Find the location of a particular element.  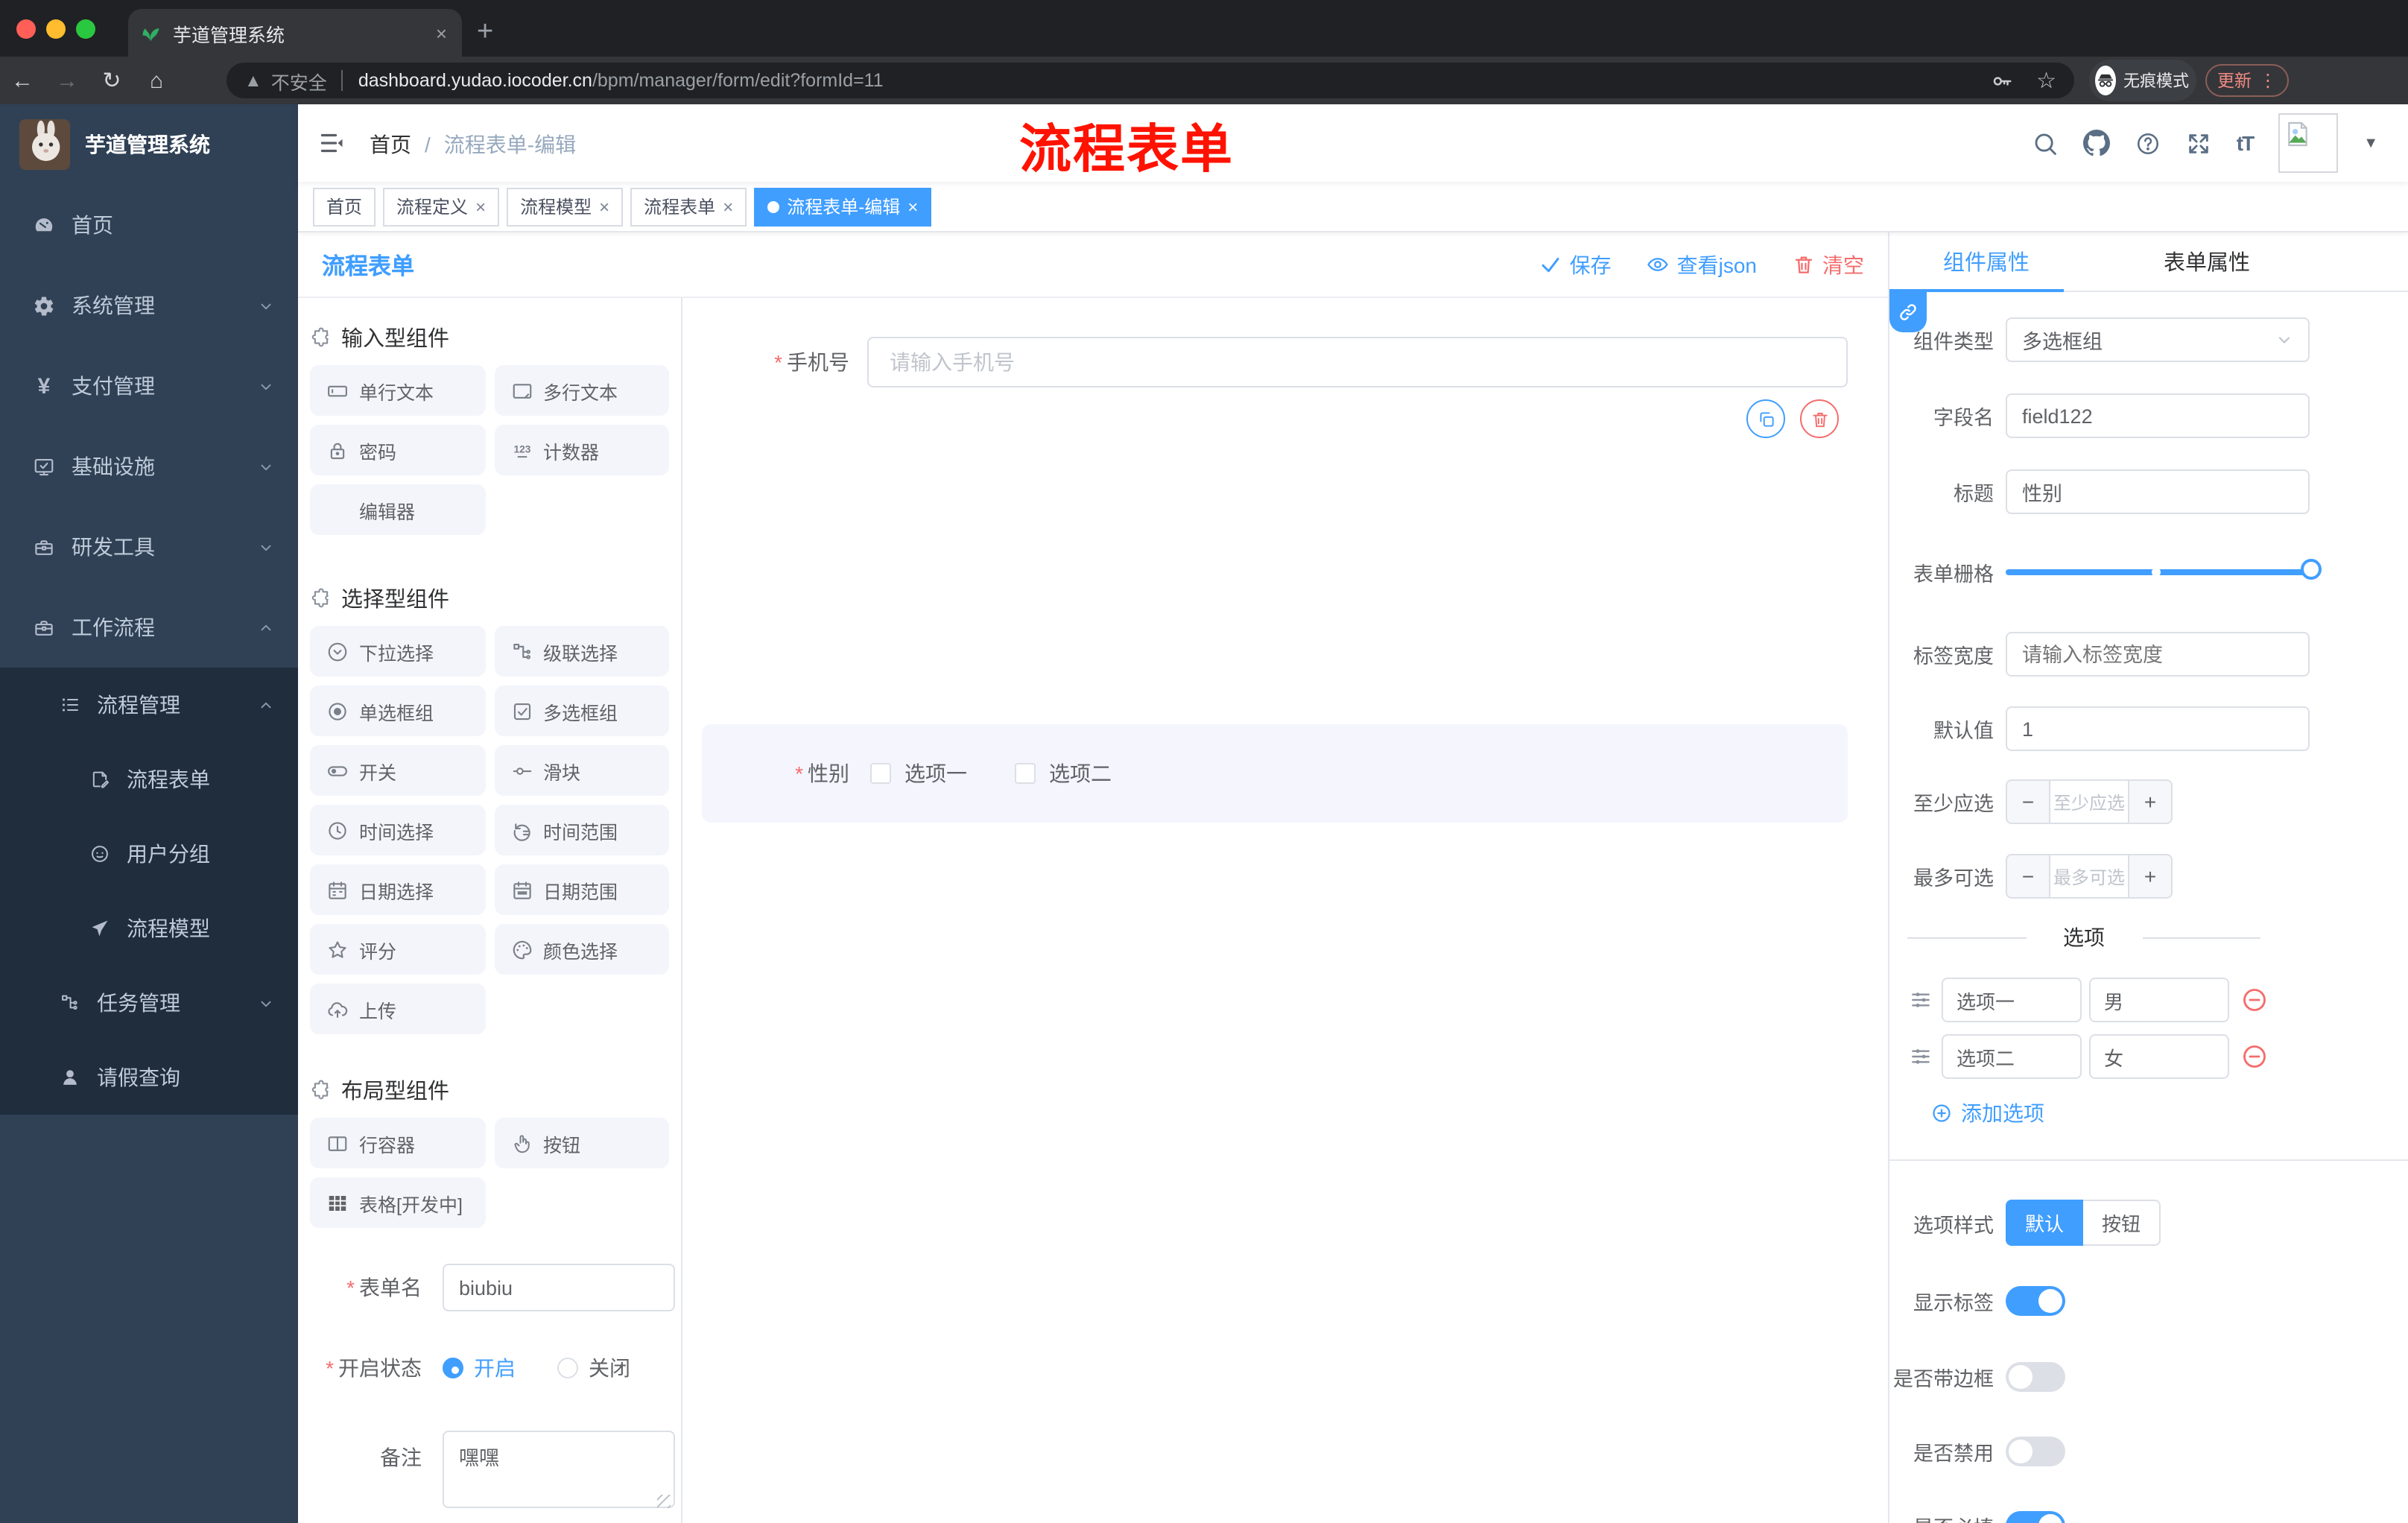

new-tab-button: + is located at coordinates (485, 33).